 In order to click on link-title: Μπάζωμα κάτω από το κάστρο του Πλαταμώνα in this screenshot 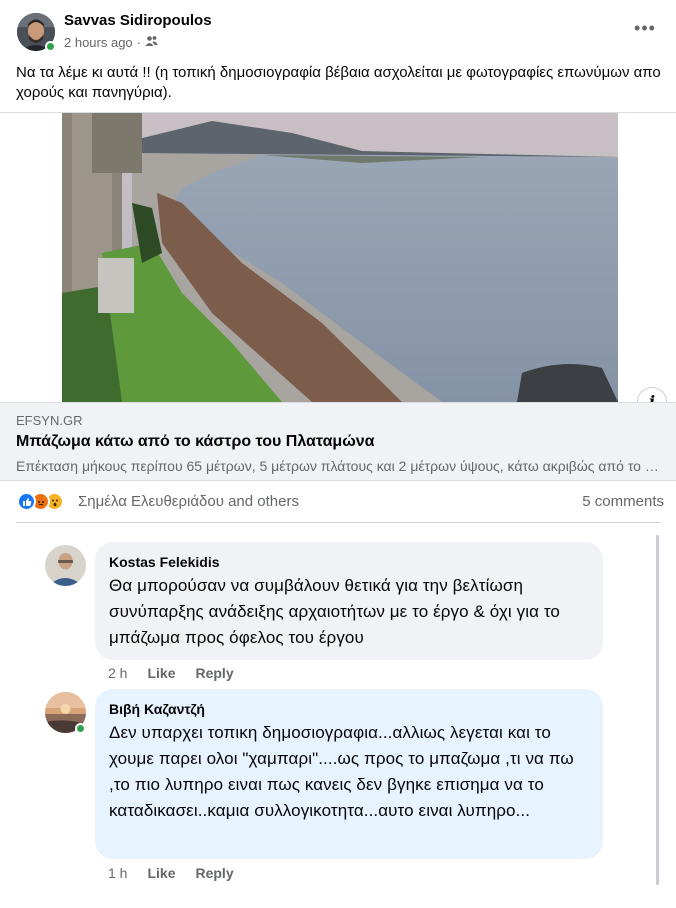, I will do `click(195, 442)`.